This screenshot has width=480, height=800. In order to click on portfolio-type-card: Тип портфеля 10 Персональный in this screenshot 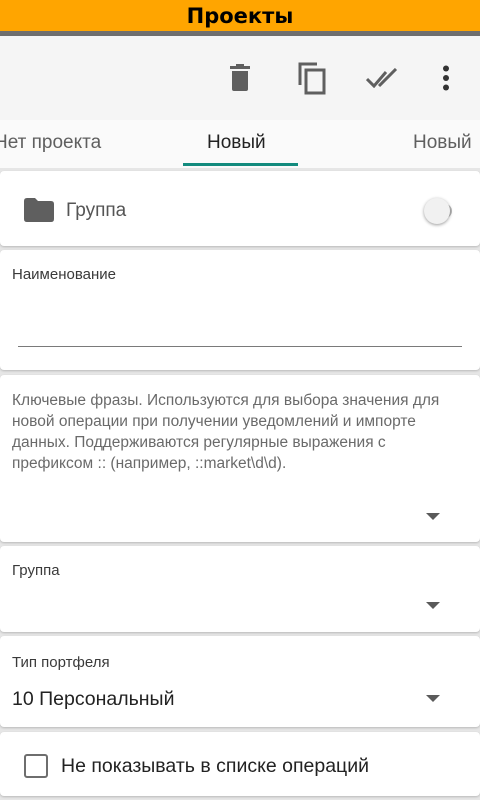, I will do `click(240, 681)`.